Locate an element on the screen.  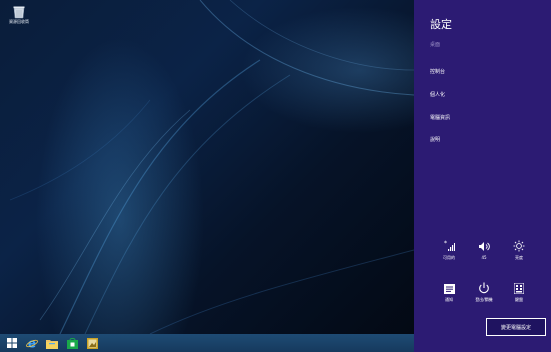
internet-explorer-icon: e is located at coordinates (32, 343).